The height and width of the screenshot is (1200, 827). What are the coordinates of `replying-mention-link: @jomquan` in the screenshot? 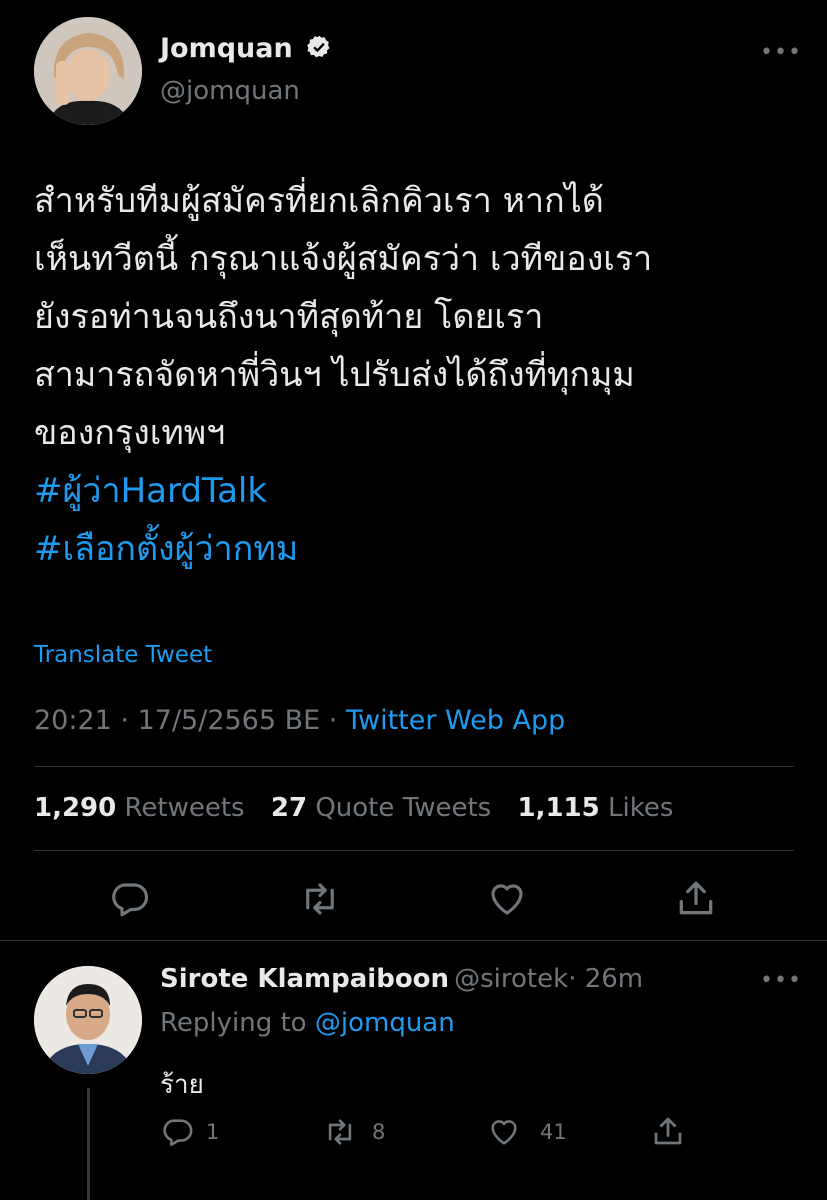 It's located at (385, 1023).